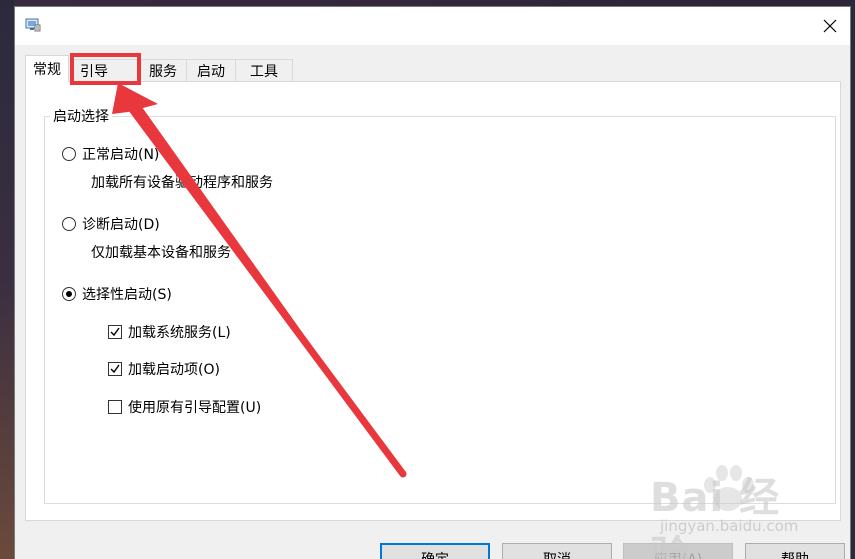 Image resolution: width=855 pixels, height=559 pixels. I want to click on ok-button: 确定, so click(435, 551).